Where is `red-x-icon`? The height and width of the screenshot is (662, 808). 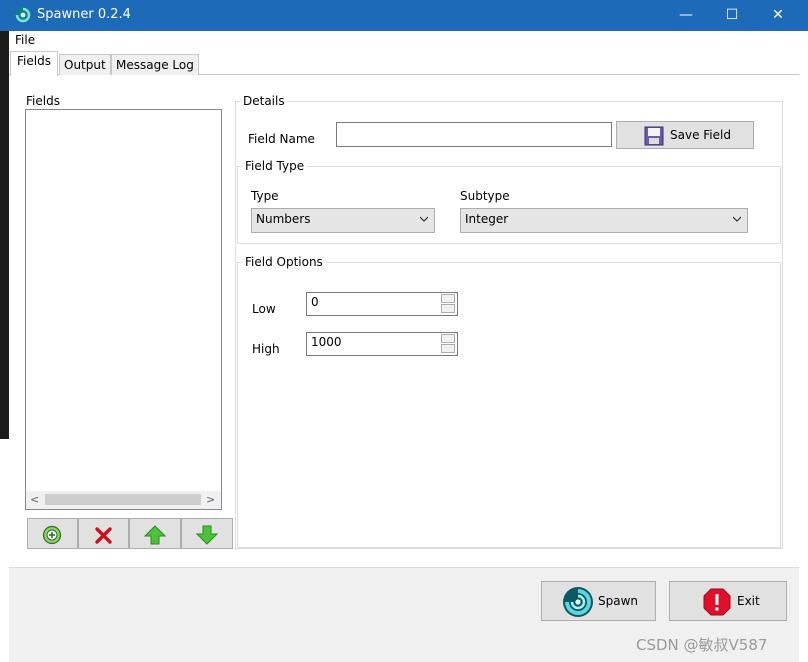
red-x-icon is located at coordinates (103, 535).